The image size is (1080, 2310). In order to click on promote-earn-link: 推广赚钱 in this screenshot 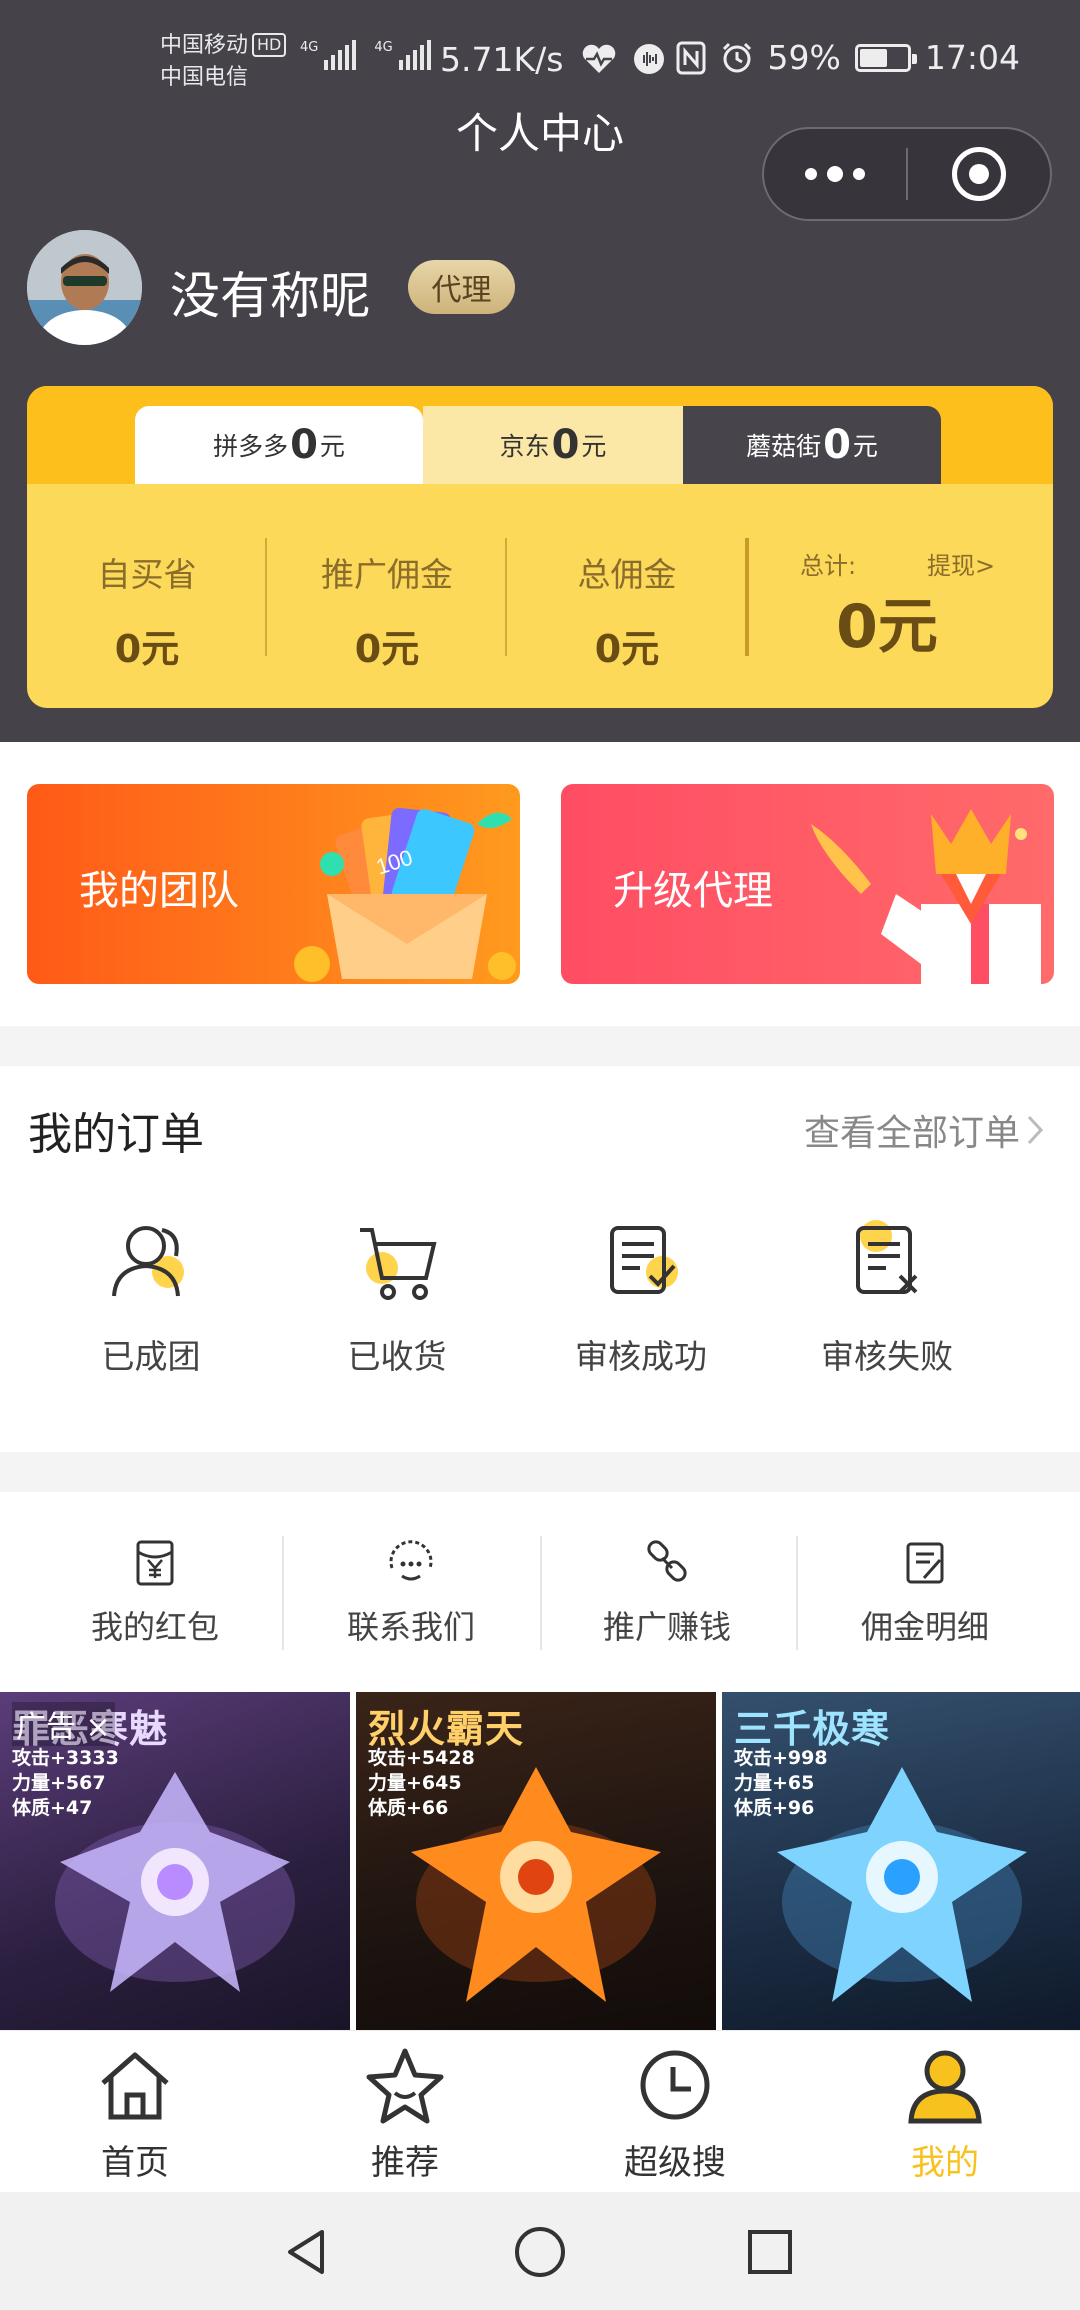, I will do `click(667, 1593)`.